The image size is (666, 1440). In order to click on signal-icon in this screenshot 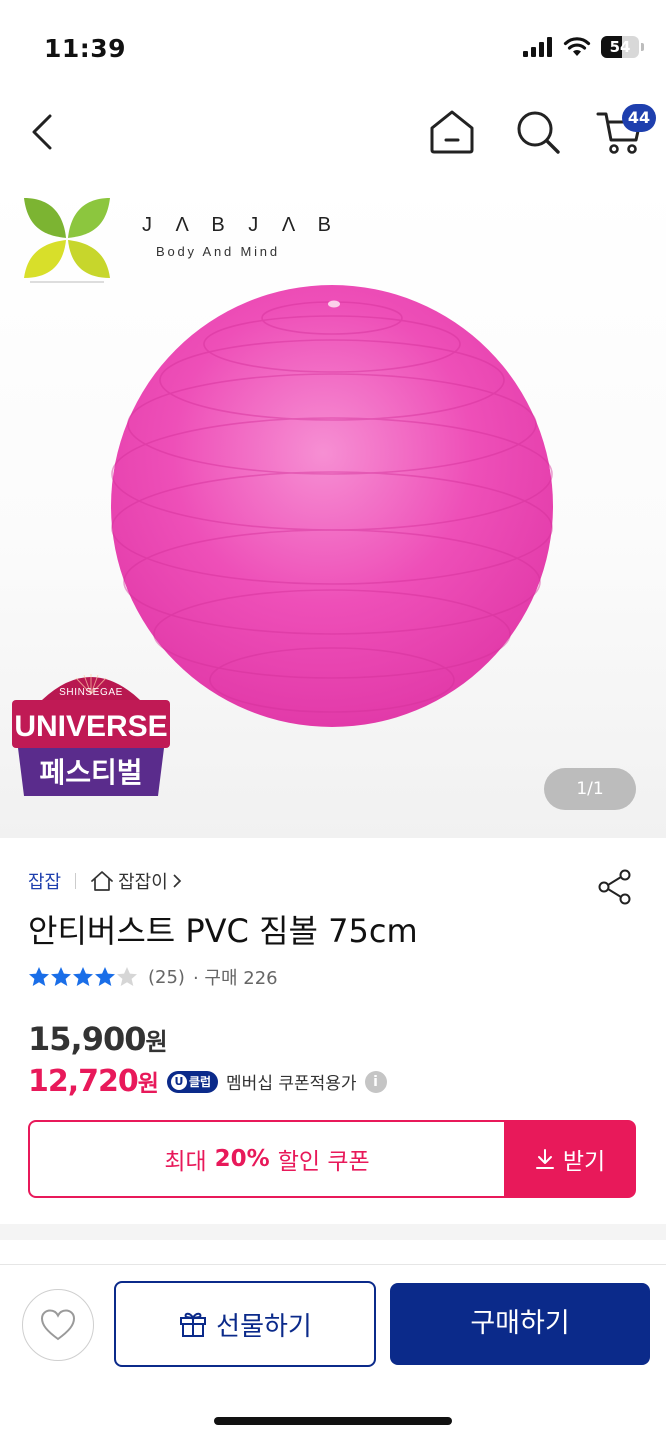, I will do `click(537, 47)`.